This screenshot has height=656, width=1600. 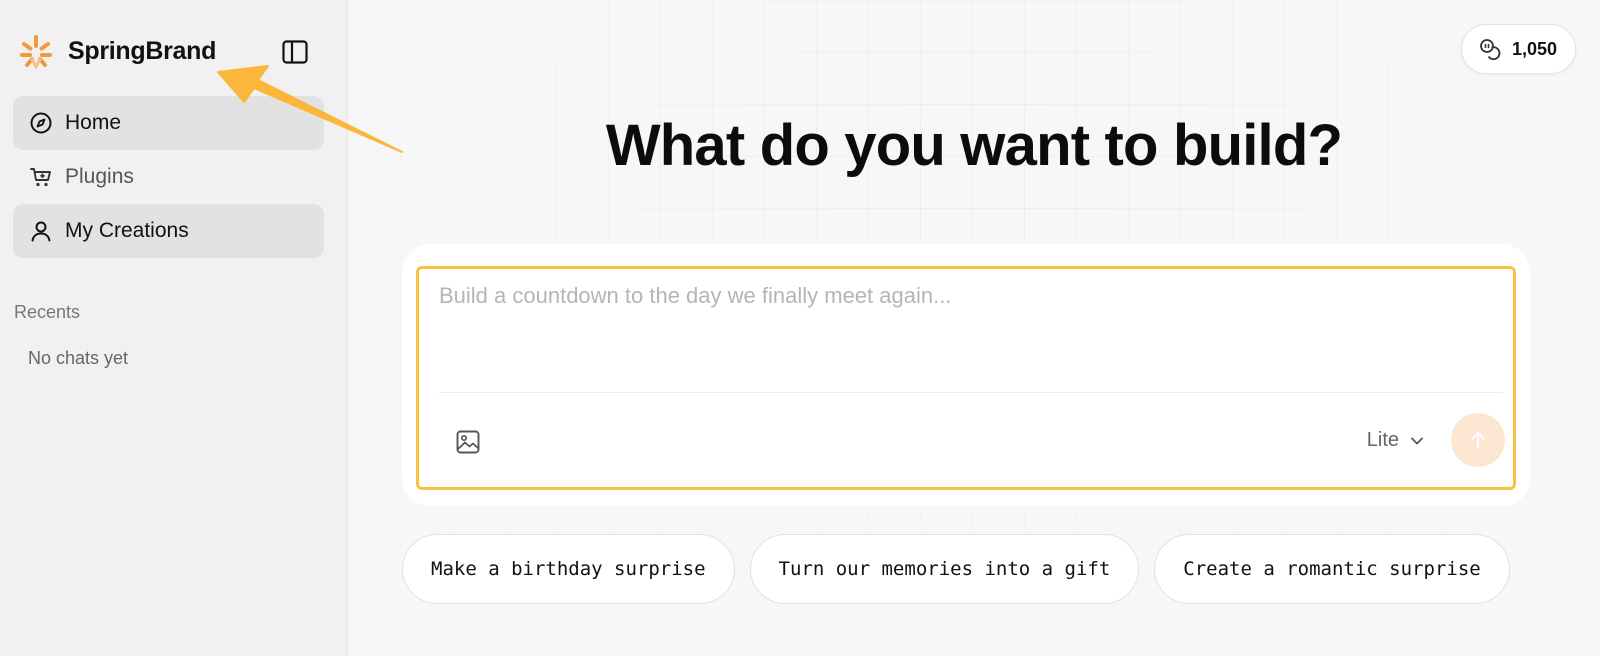 I want to click on chevron-down-icon, so click(x=1417, y=440).